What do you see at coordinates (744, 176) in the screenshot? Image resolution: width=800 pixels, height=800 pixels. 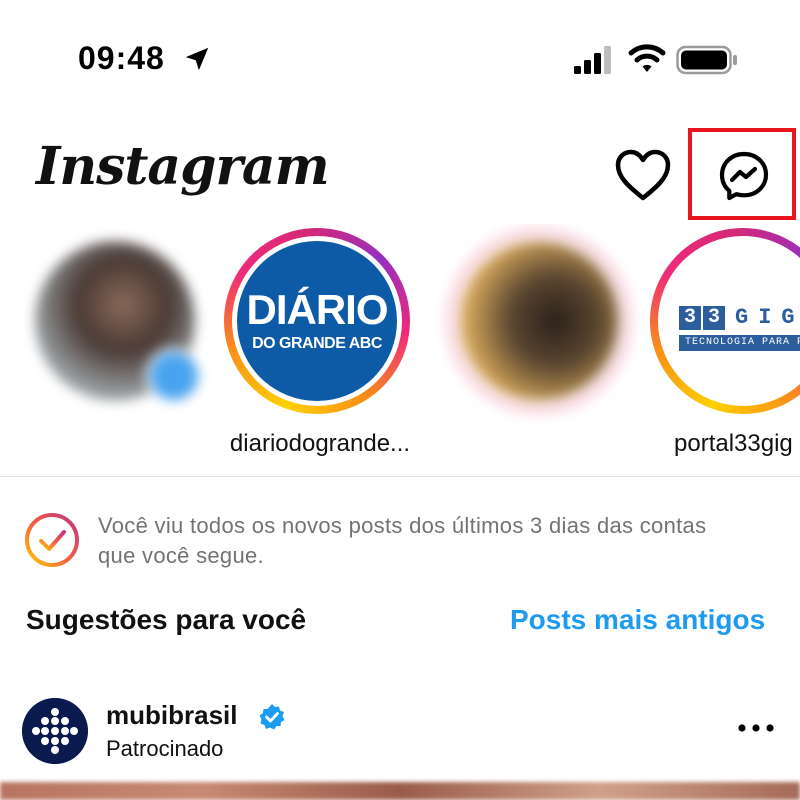 I see `messenger-icon` at bounding box center [744, 176].